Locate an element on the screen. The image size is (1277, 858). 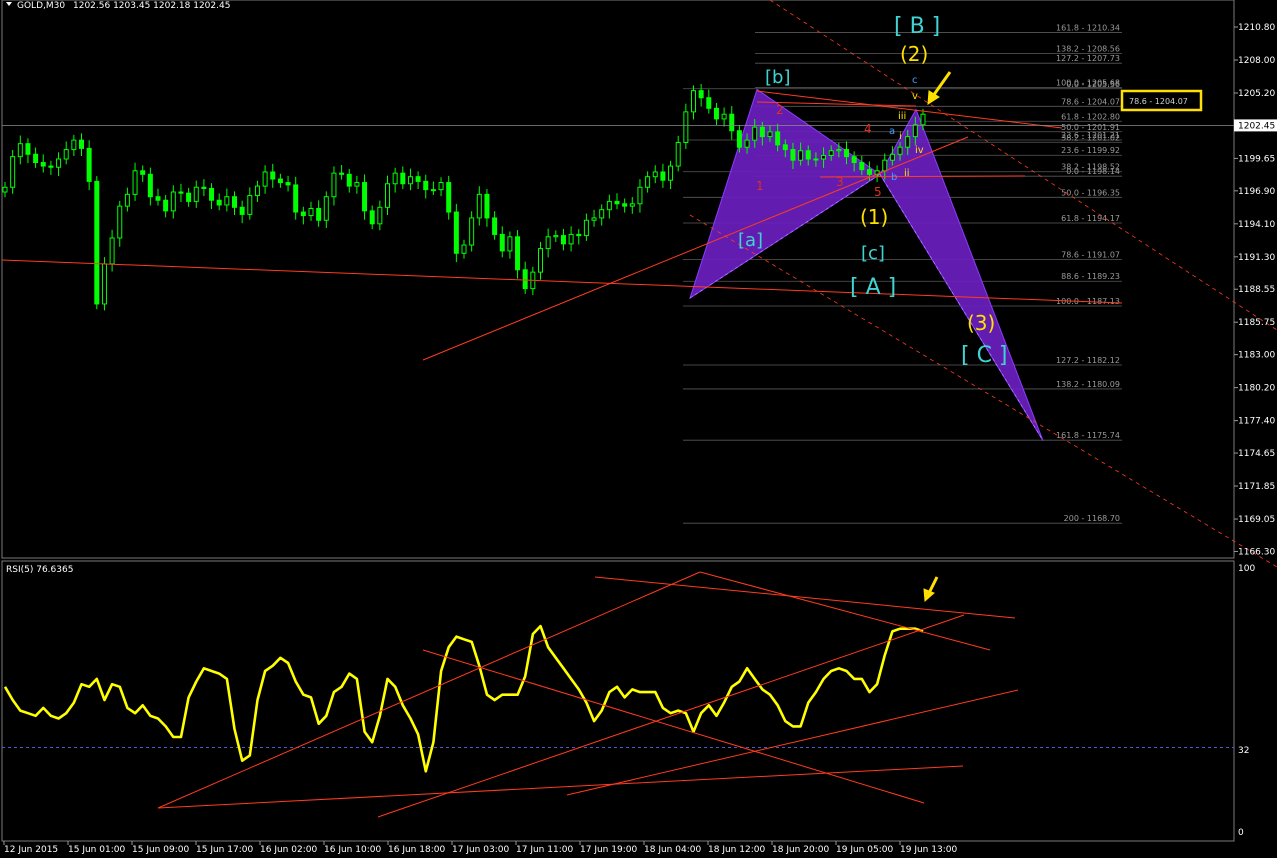
price-tick-label: 1194.10 is located at coordinates (1256, 225).